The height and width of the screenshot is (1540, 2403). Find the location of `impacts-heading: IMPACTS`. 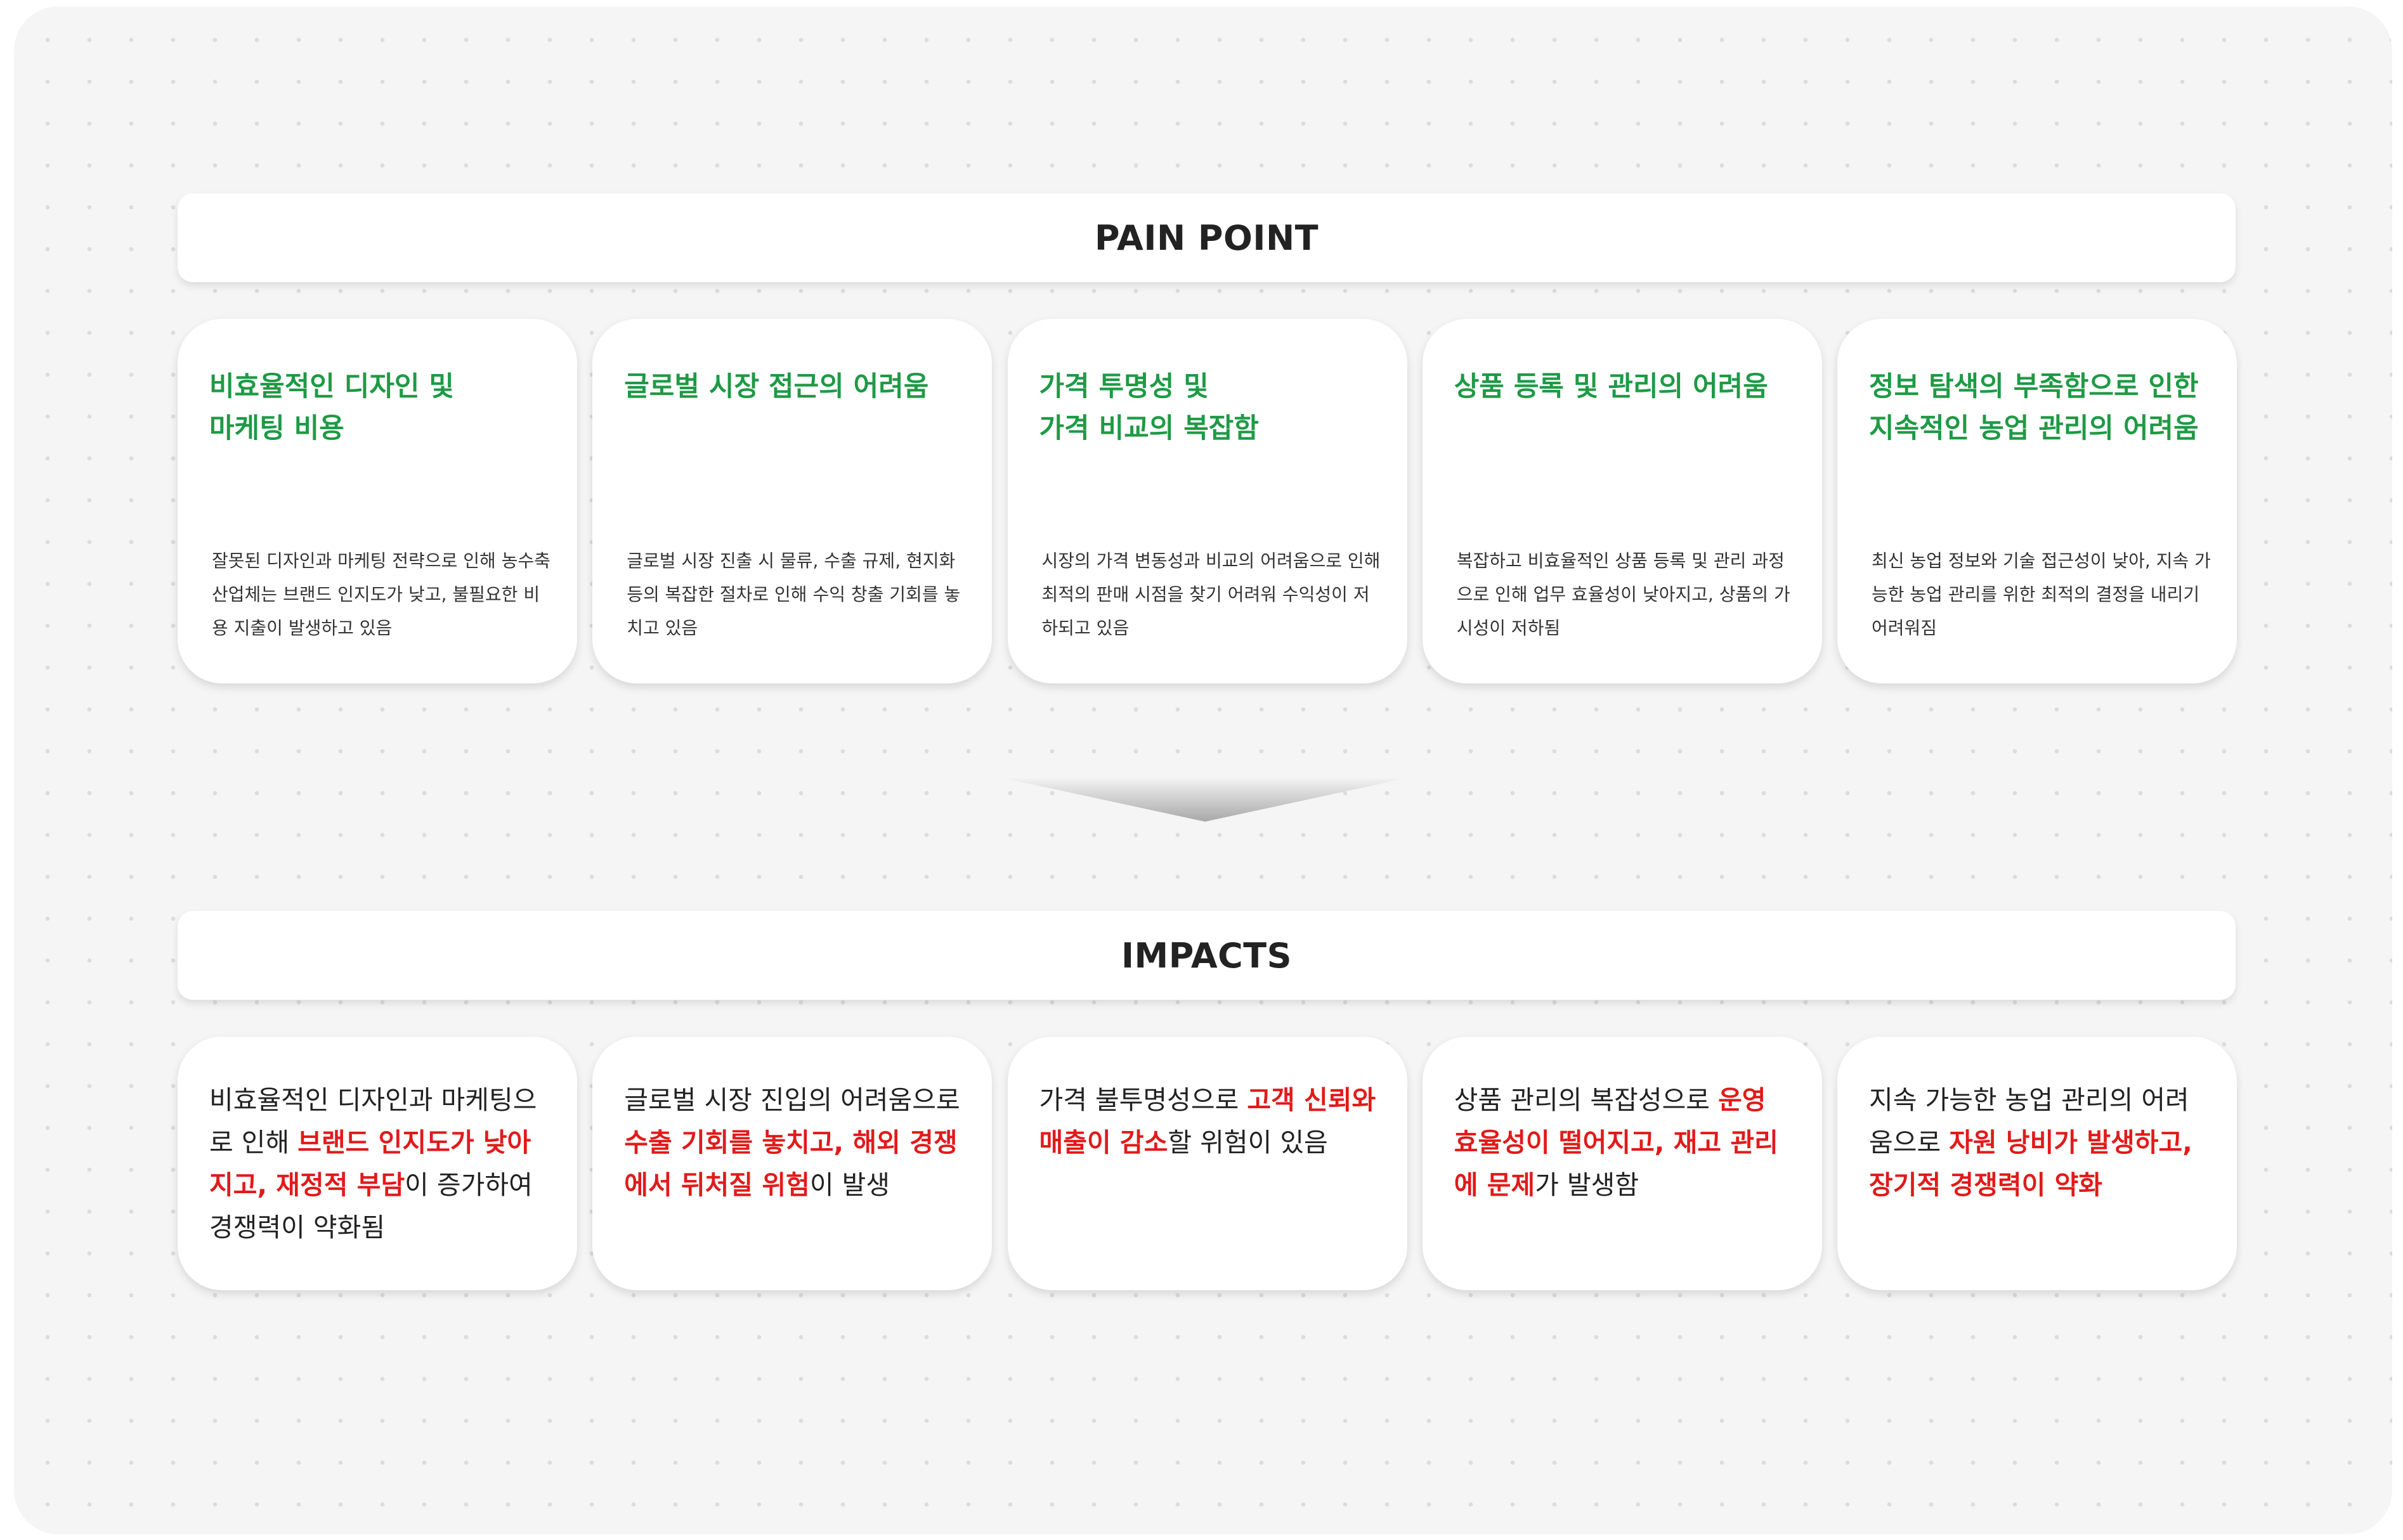

impacts-heading: IMPACTS is located at coordinates (1207, 955).